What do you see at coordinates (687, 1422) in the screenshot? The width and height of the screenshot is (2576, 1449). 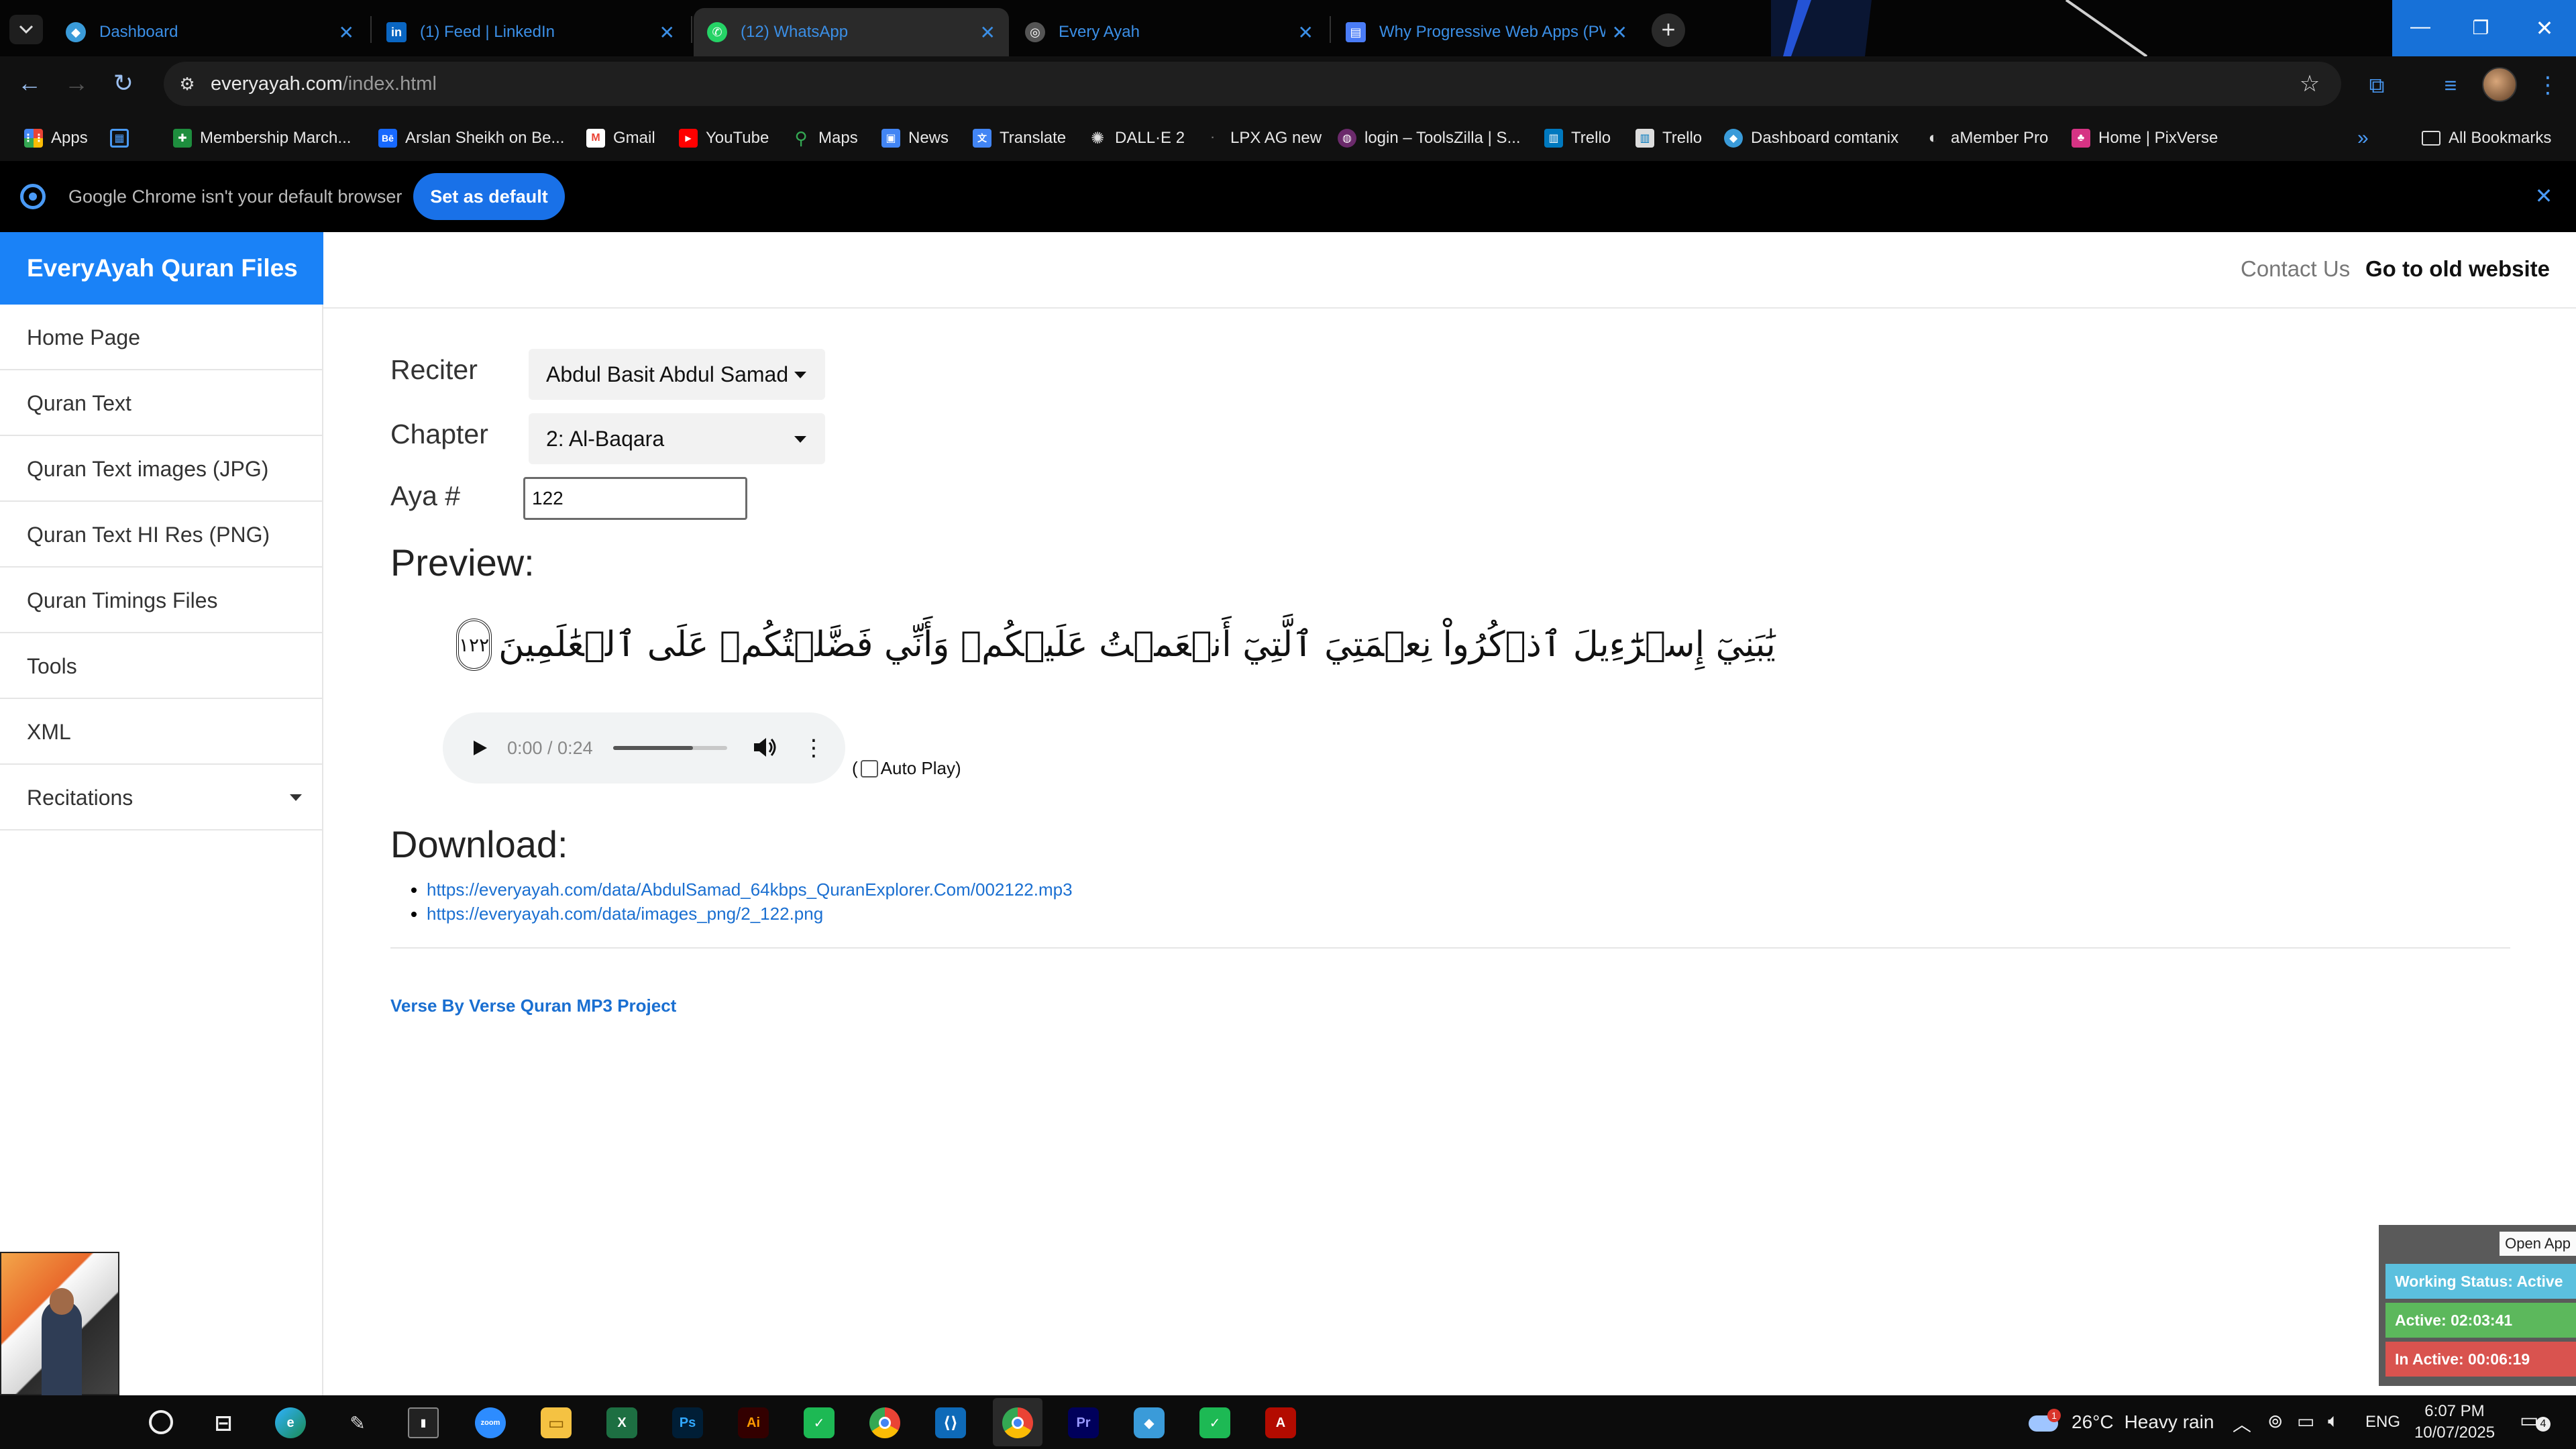 I see `photoshop-icon: Ps` at bounding box center [687, 1422].